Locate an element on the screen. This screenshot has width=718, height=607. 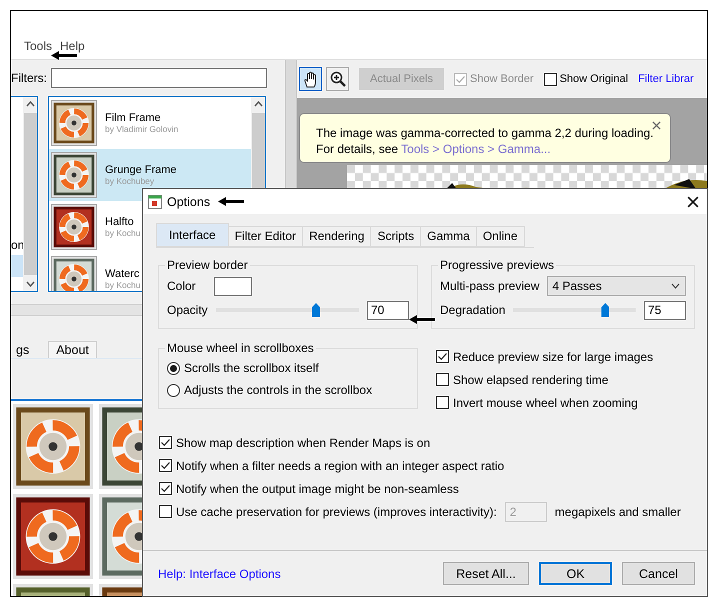
multipass-label: Multi-pass preview is located at coordinates (490, 286).